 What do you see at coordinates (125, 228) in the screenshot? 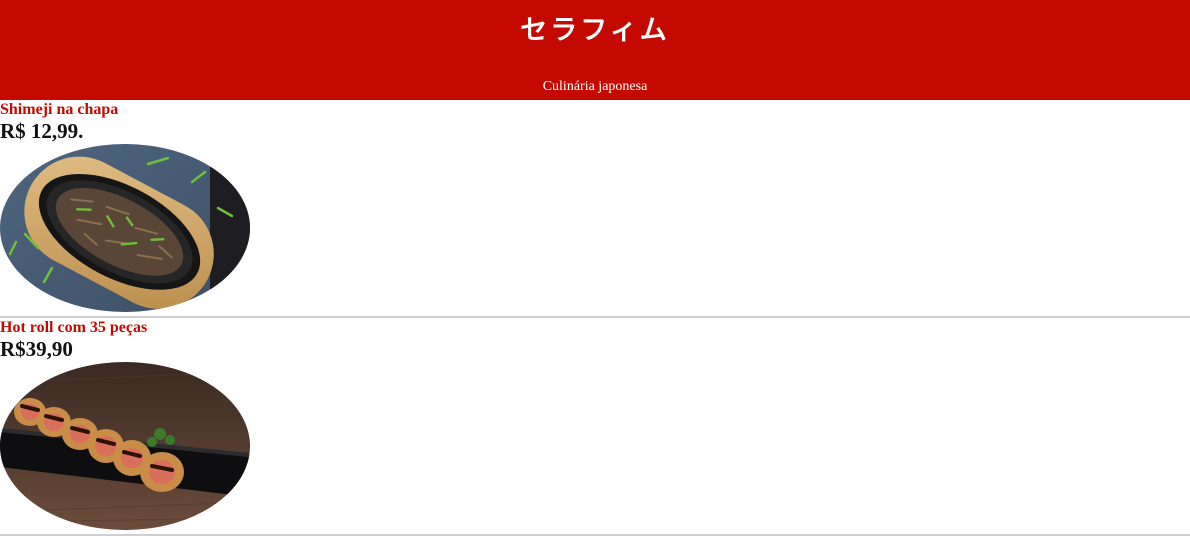
I see `shimeji-dish-image` at bounding box center [125, 228].